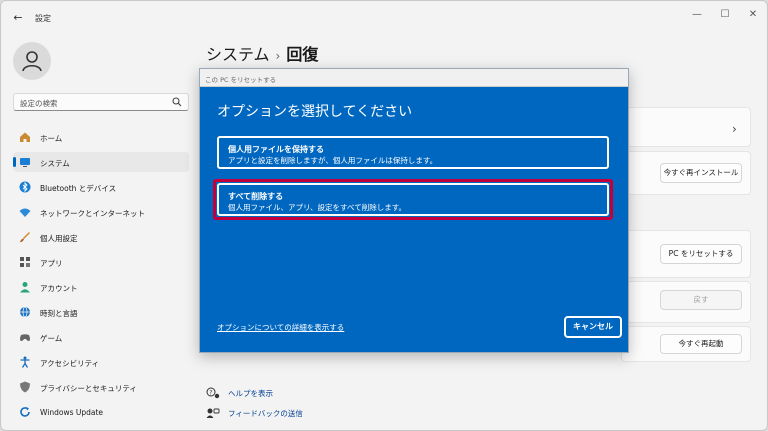 The width and height of the screenshot is (768, 431). What do you see at coordinates (414, 78) in the screenshot?
I see `dialog-title-bar: この PC をリセットする` at bounding box center [414, 78].